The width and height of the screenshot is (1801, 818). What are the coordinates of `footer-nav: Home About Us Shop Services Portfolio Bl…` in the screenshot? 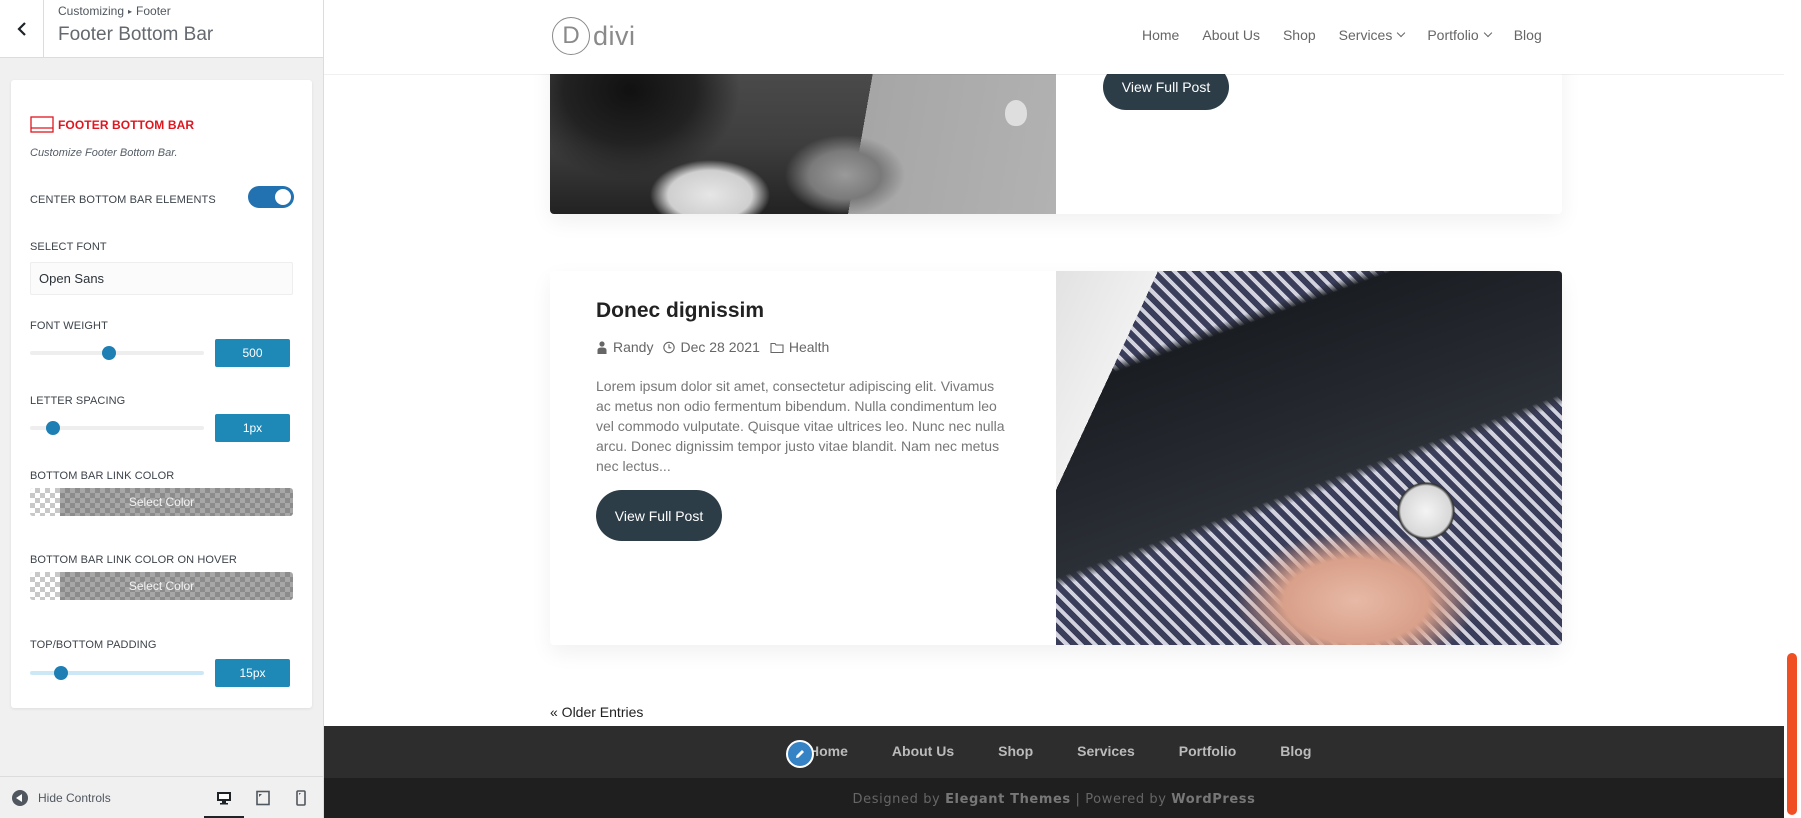 It's located at (1054, 752).